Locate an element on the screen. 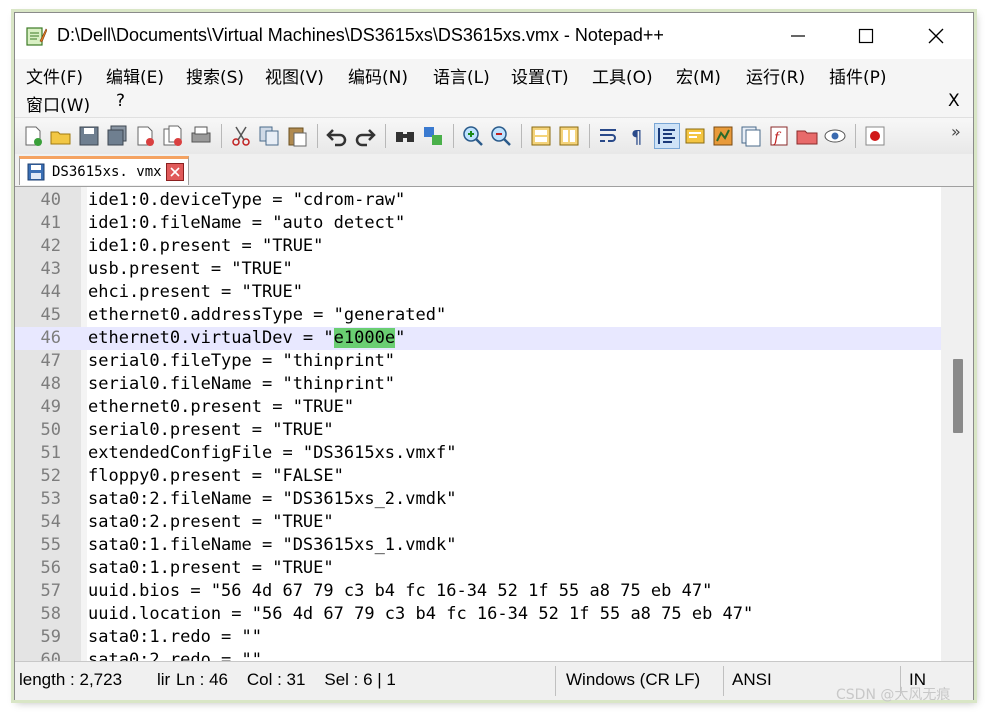 The image size is (987, 712). code-line: 43 usb.present = "TRUE" is located at coordinates (478, 269).